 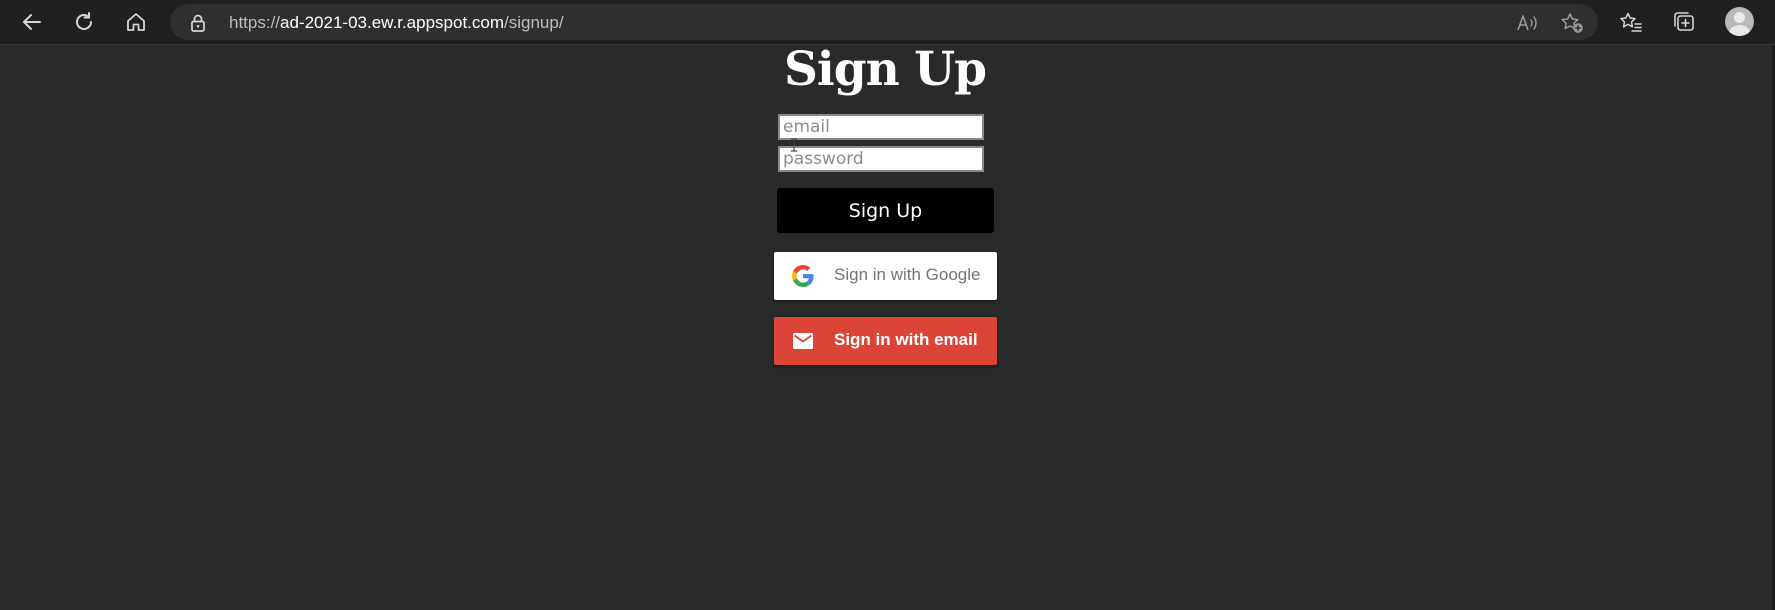 I want to click on back-button, so click(x=32, y=22).